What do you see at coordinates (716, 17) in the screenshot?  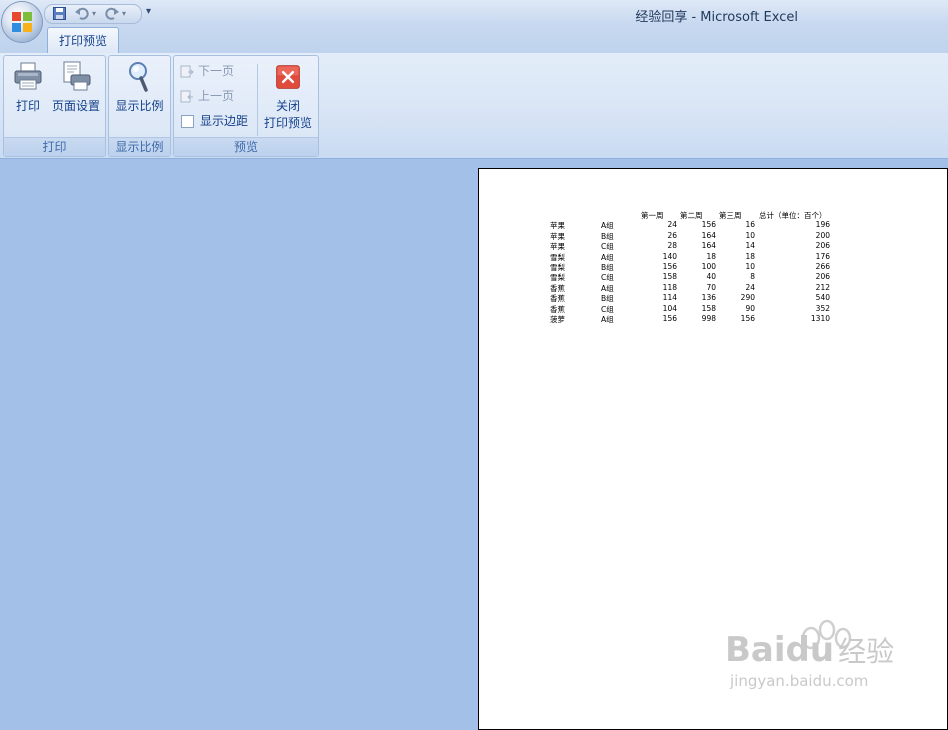 I see `window-title: 经验回享 - Microsoft Excel` at bounding box center [716, 17].